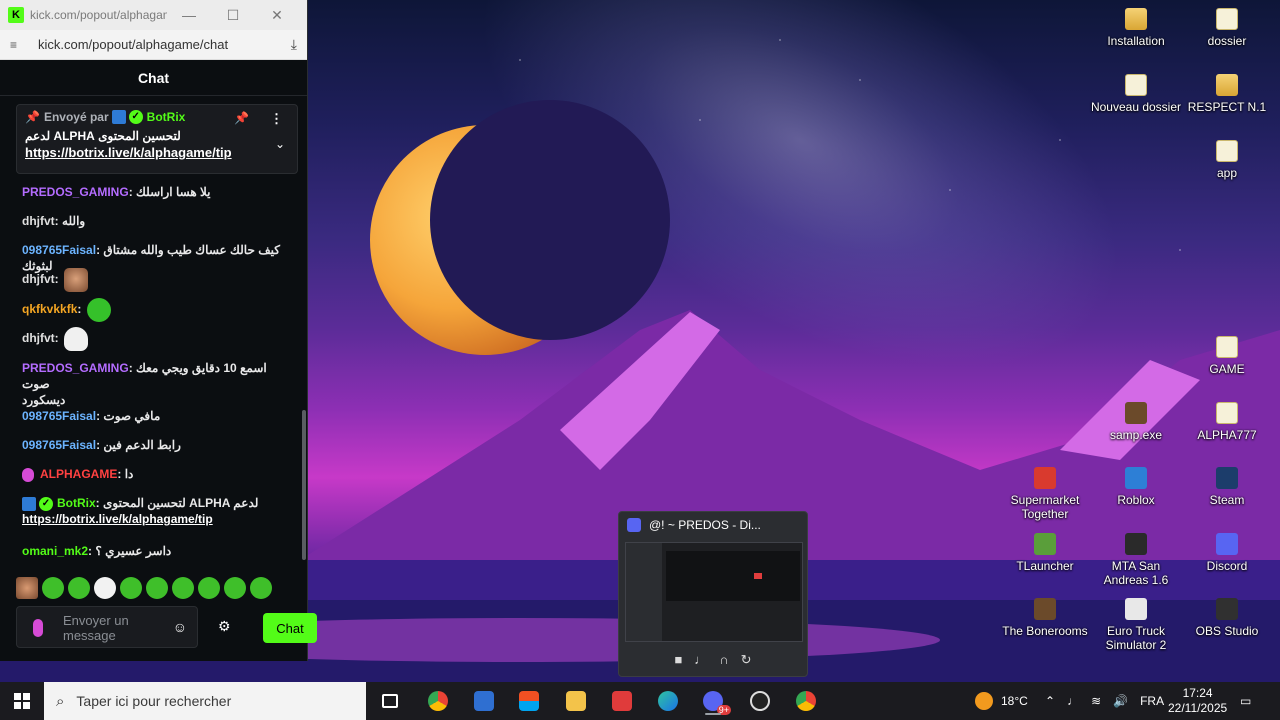  Describe the element at coordinates (96, 628) in the screenshot. I see `message-placeholder: Envoyer un message` at that location.